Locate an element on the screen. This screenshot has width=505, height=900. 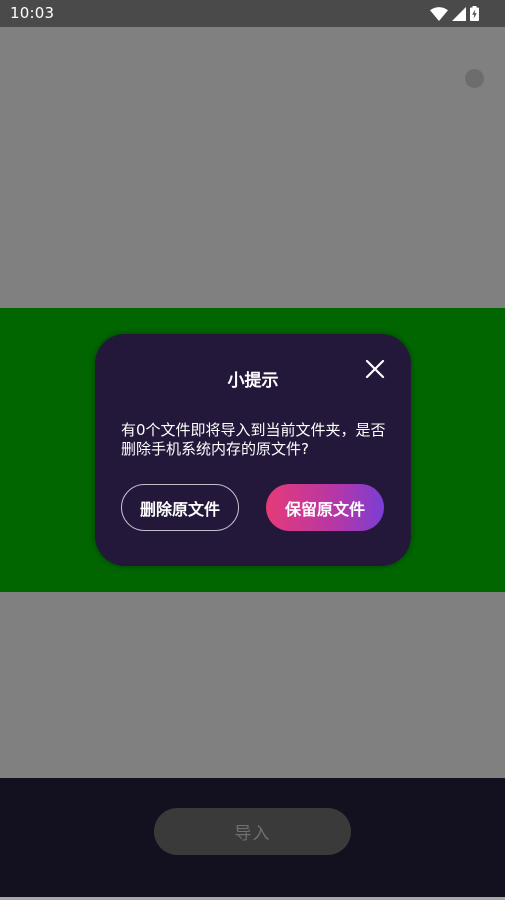
corner-dot is located at coordinates (474, 78).